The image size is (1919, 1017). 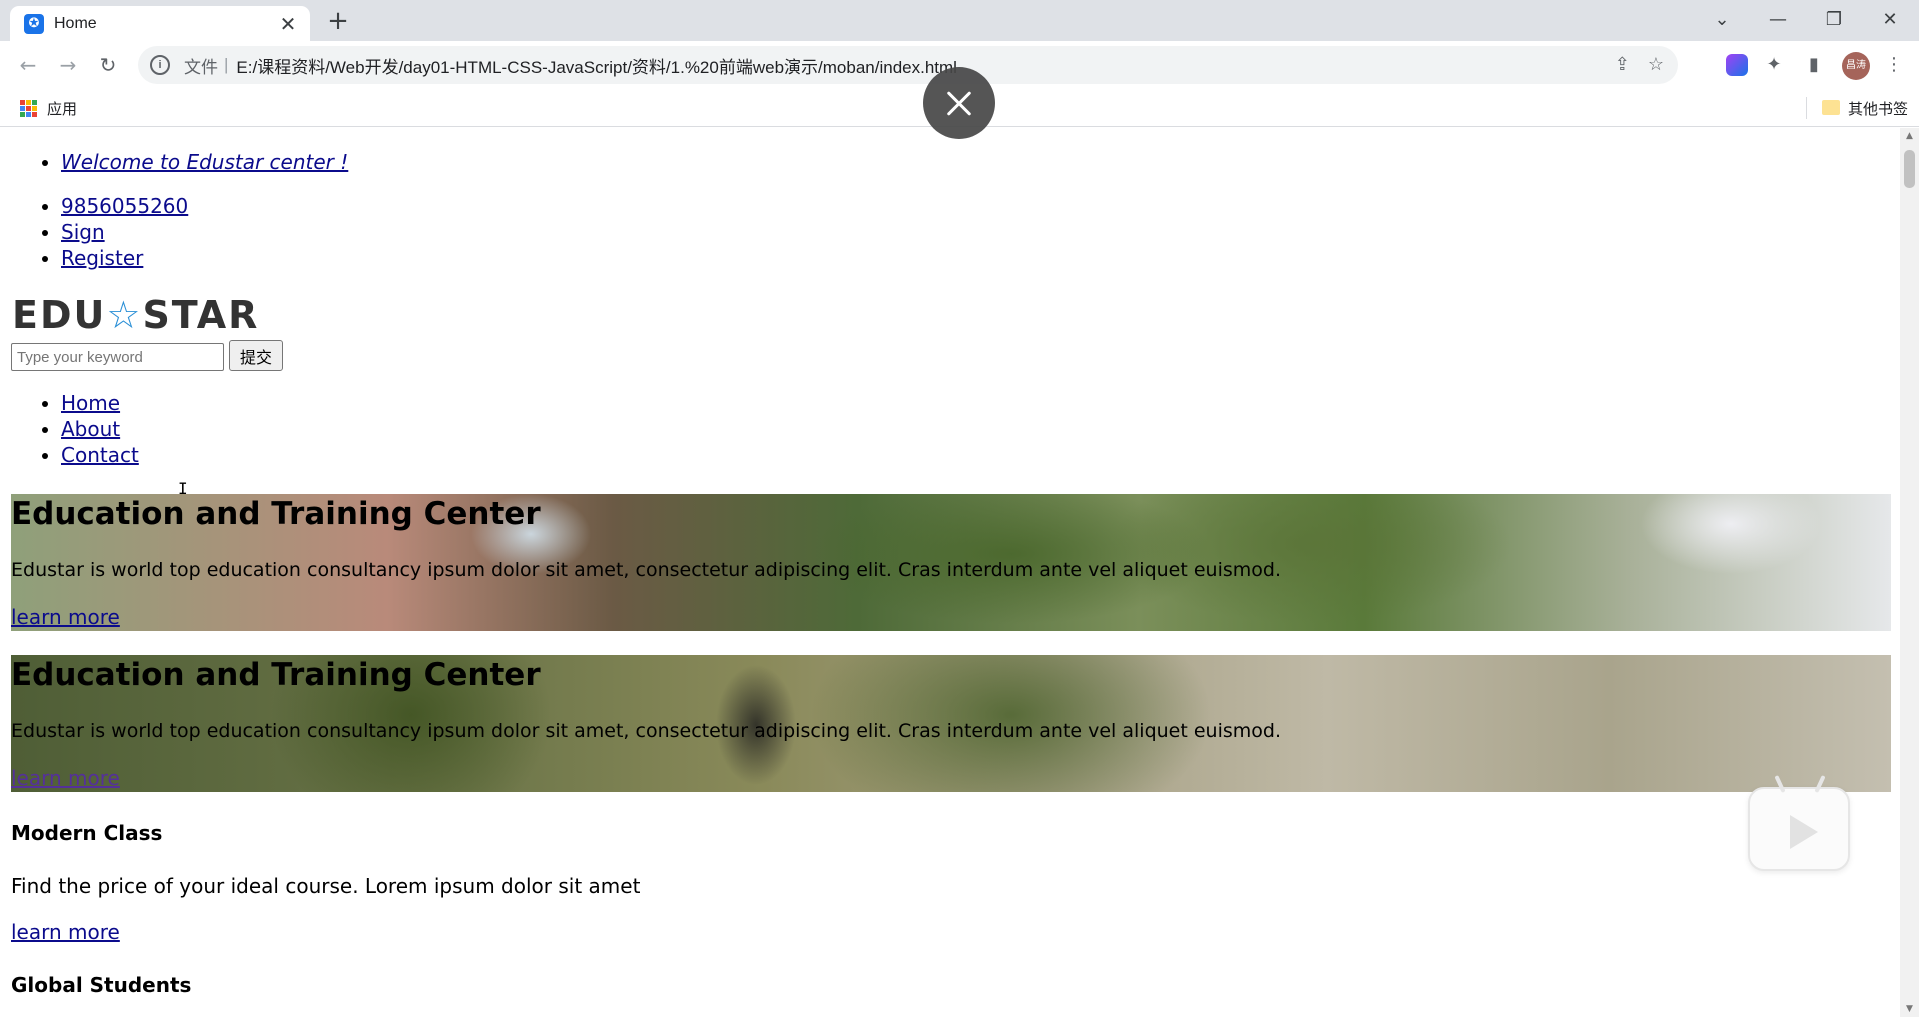 What do you see at coordinates (1909, 136) in the screenshot?
I see `scroll-up-arrow-icon: ▲` at bounding box center [1909, 136].